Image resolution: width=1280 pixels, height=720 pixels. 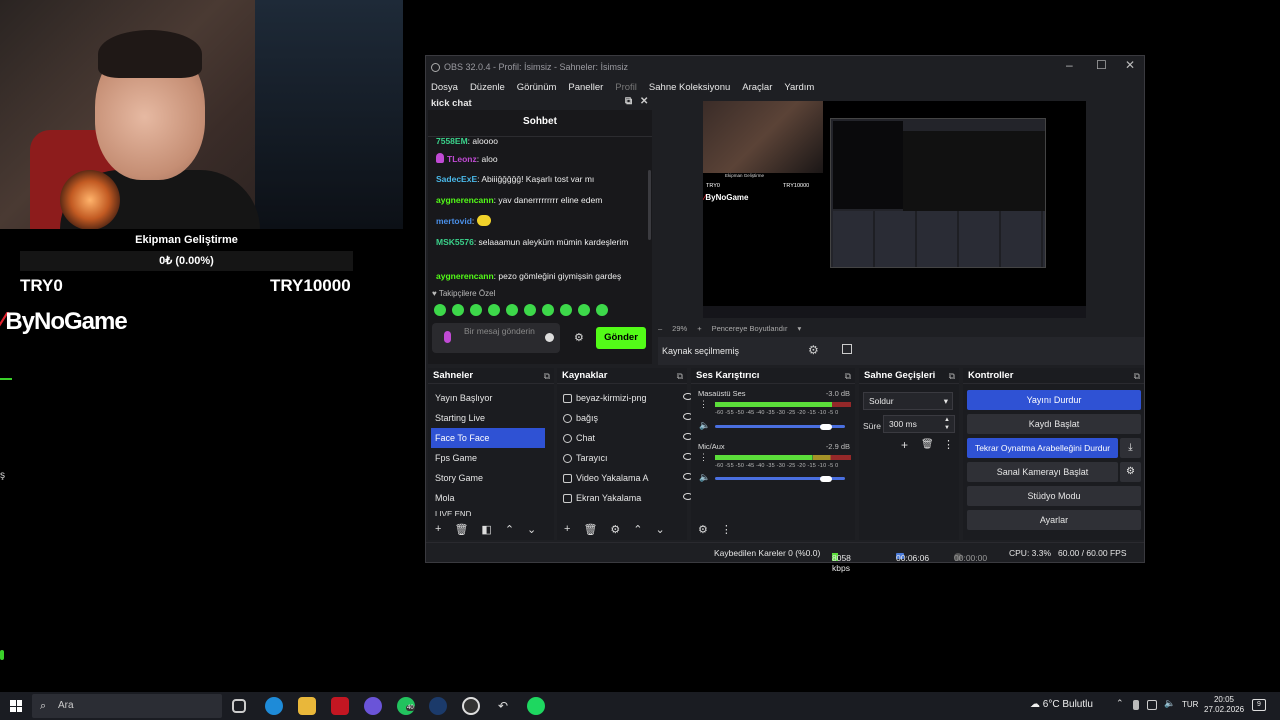 What do you see at coordinates (1121, 703) in the screenshot?
I see `tray-expand-icon: ⌃` at bounding box center [1121, 703].